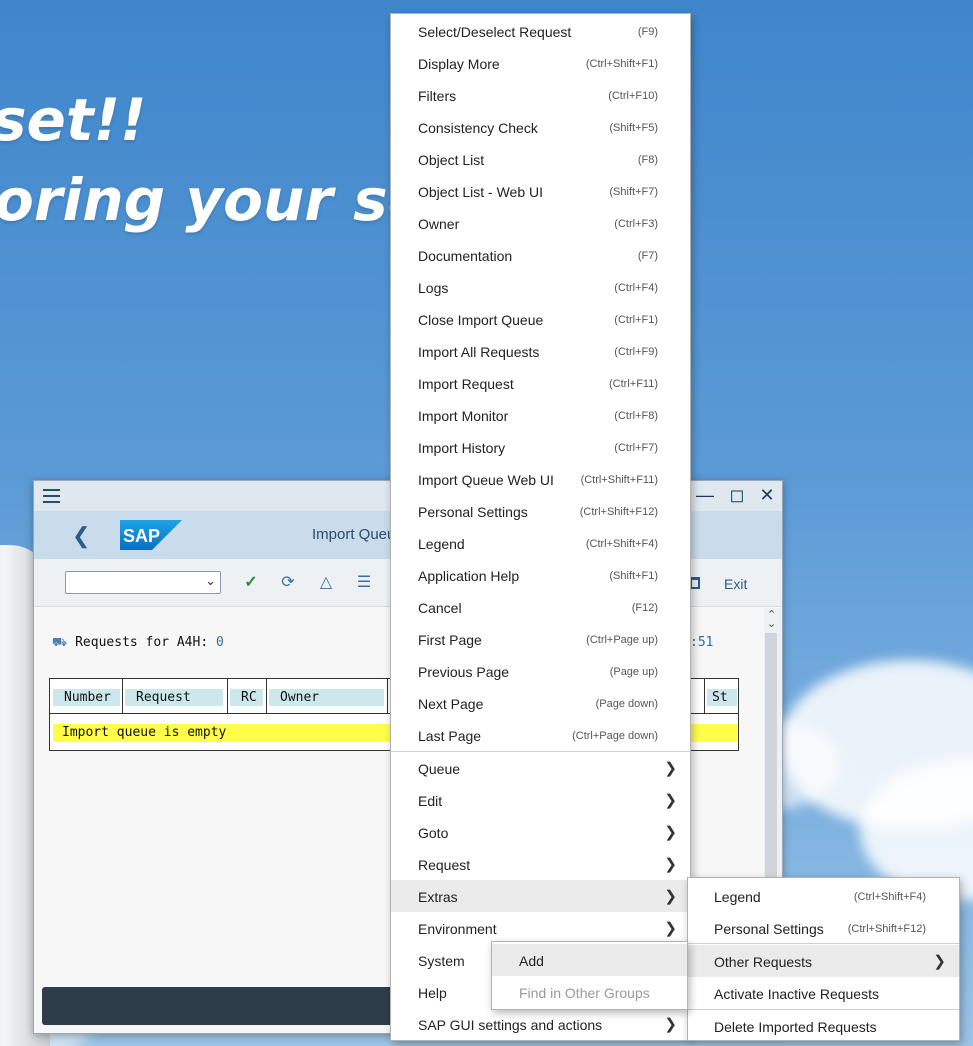 This screenshot has height=1046, width=973. I want to click on menu-item-display-more: Display More (Ctrl+Shift+F1), so click(540, 63).